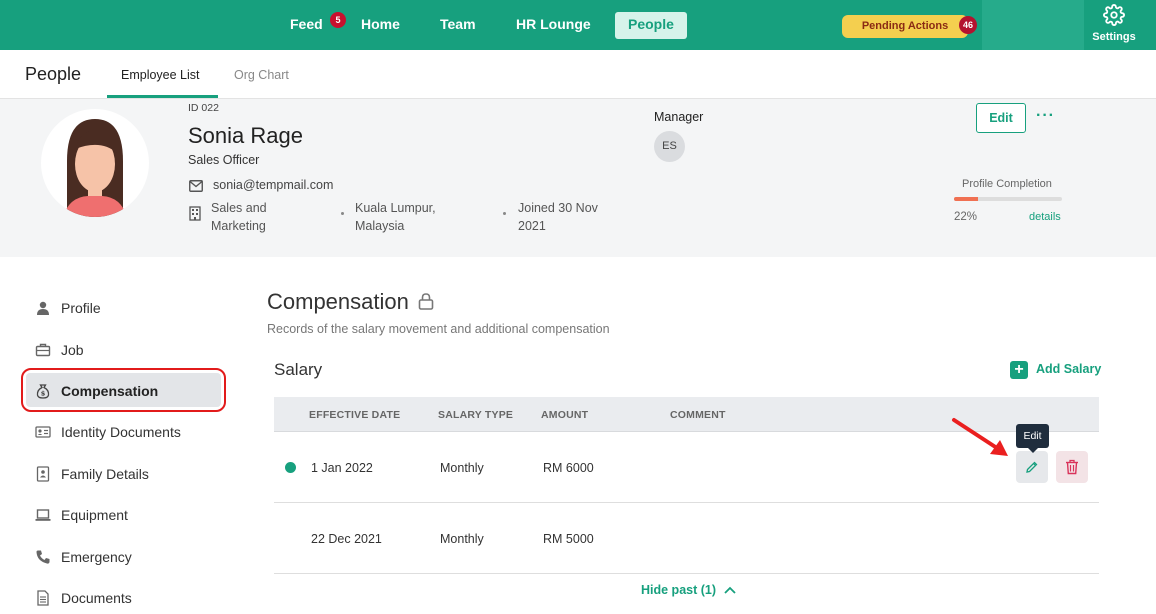 The image size is (1156, 614). I want to click on annotation-arrow-icon, so click(980, 437).